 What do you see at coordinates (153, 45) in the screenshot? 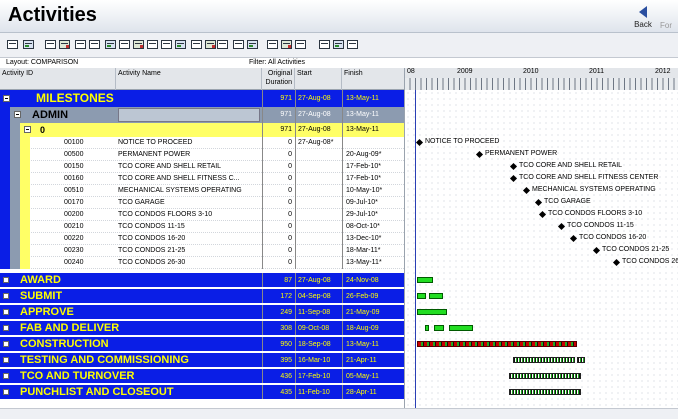
I see `tracking-icon` at bounding box center [153, 45].